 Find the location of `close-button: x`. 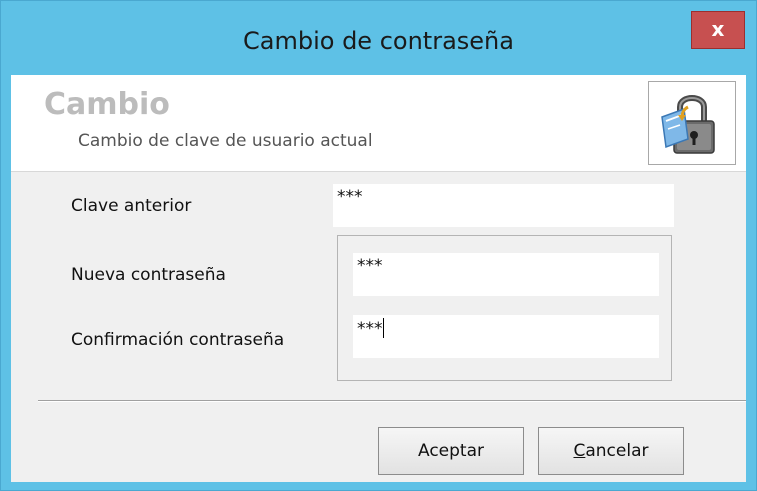

close-button: x is located at coordinates (718, 30).